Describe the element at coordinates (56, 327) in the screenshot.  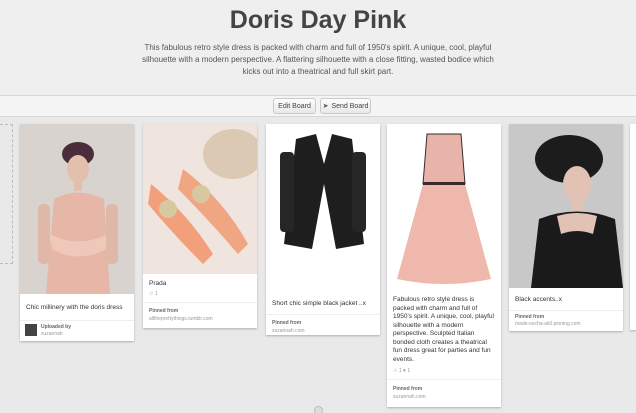
I see `pin-meta-title: Uploaded by` at that location.